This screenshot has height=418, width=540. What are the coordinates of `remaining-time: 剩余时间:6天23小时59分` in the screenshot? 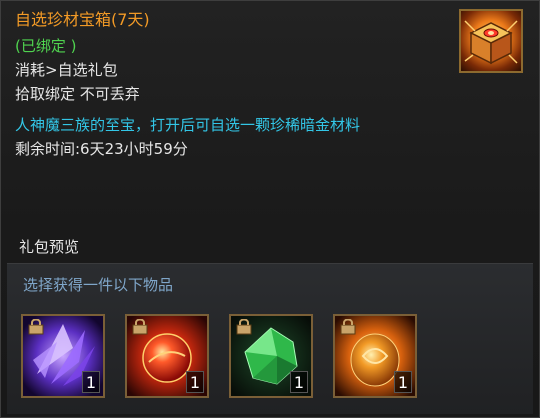 It's located at (101, 149).